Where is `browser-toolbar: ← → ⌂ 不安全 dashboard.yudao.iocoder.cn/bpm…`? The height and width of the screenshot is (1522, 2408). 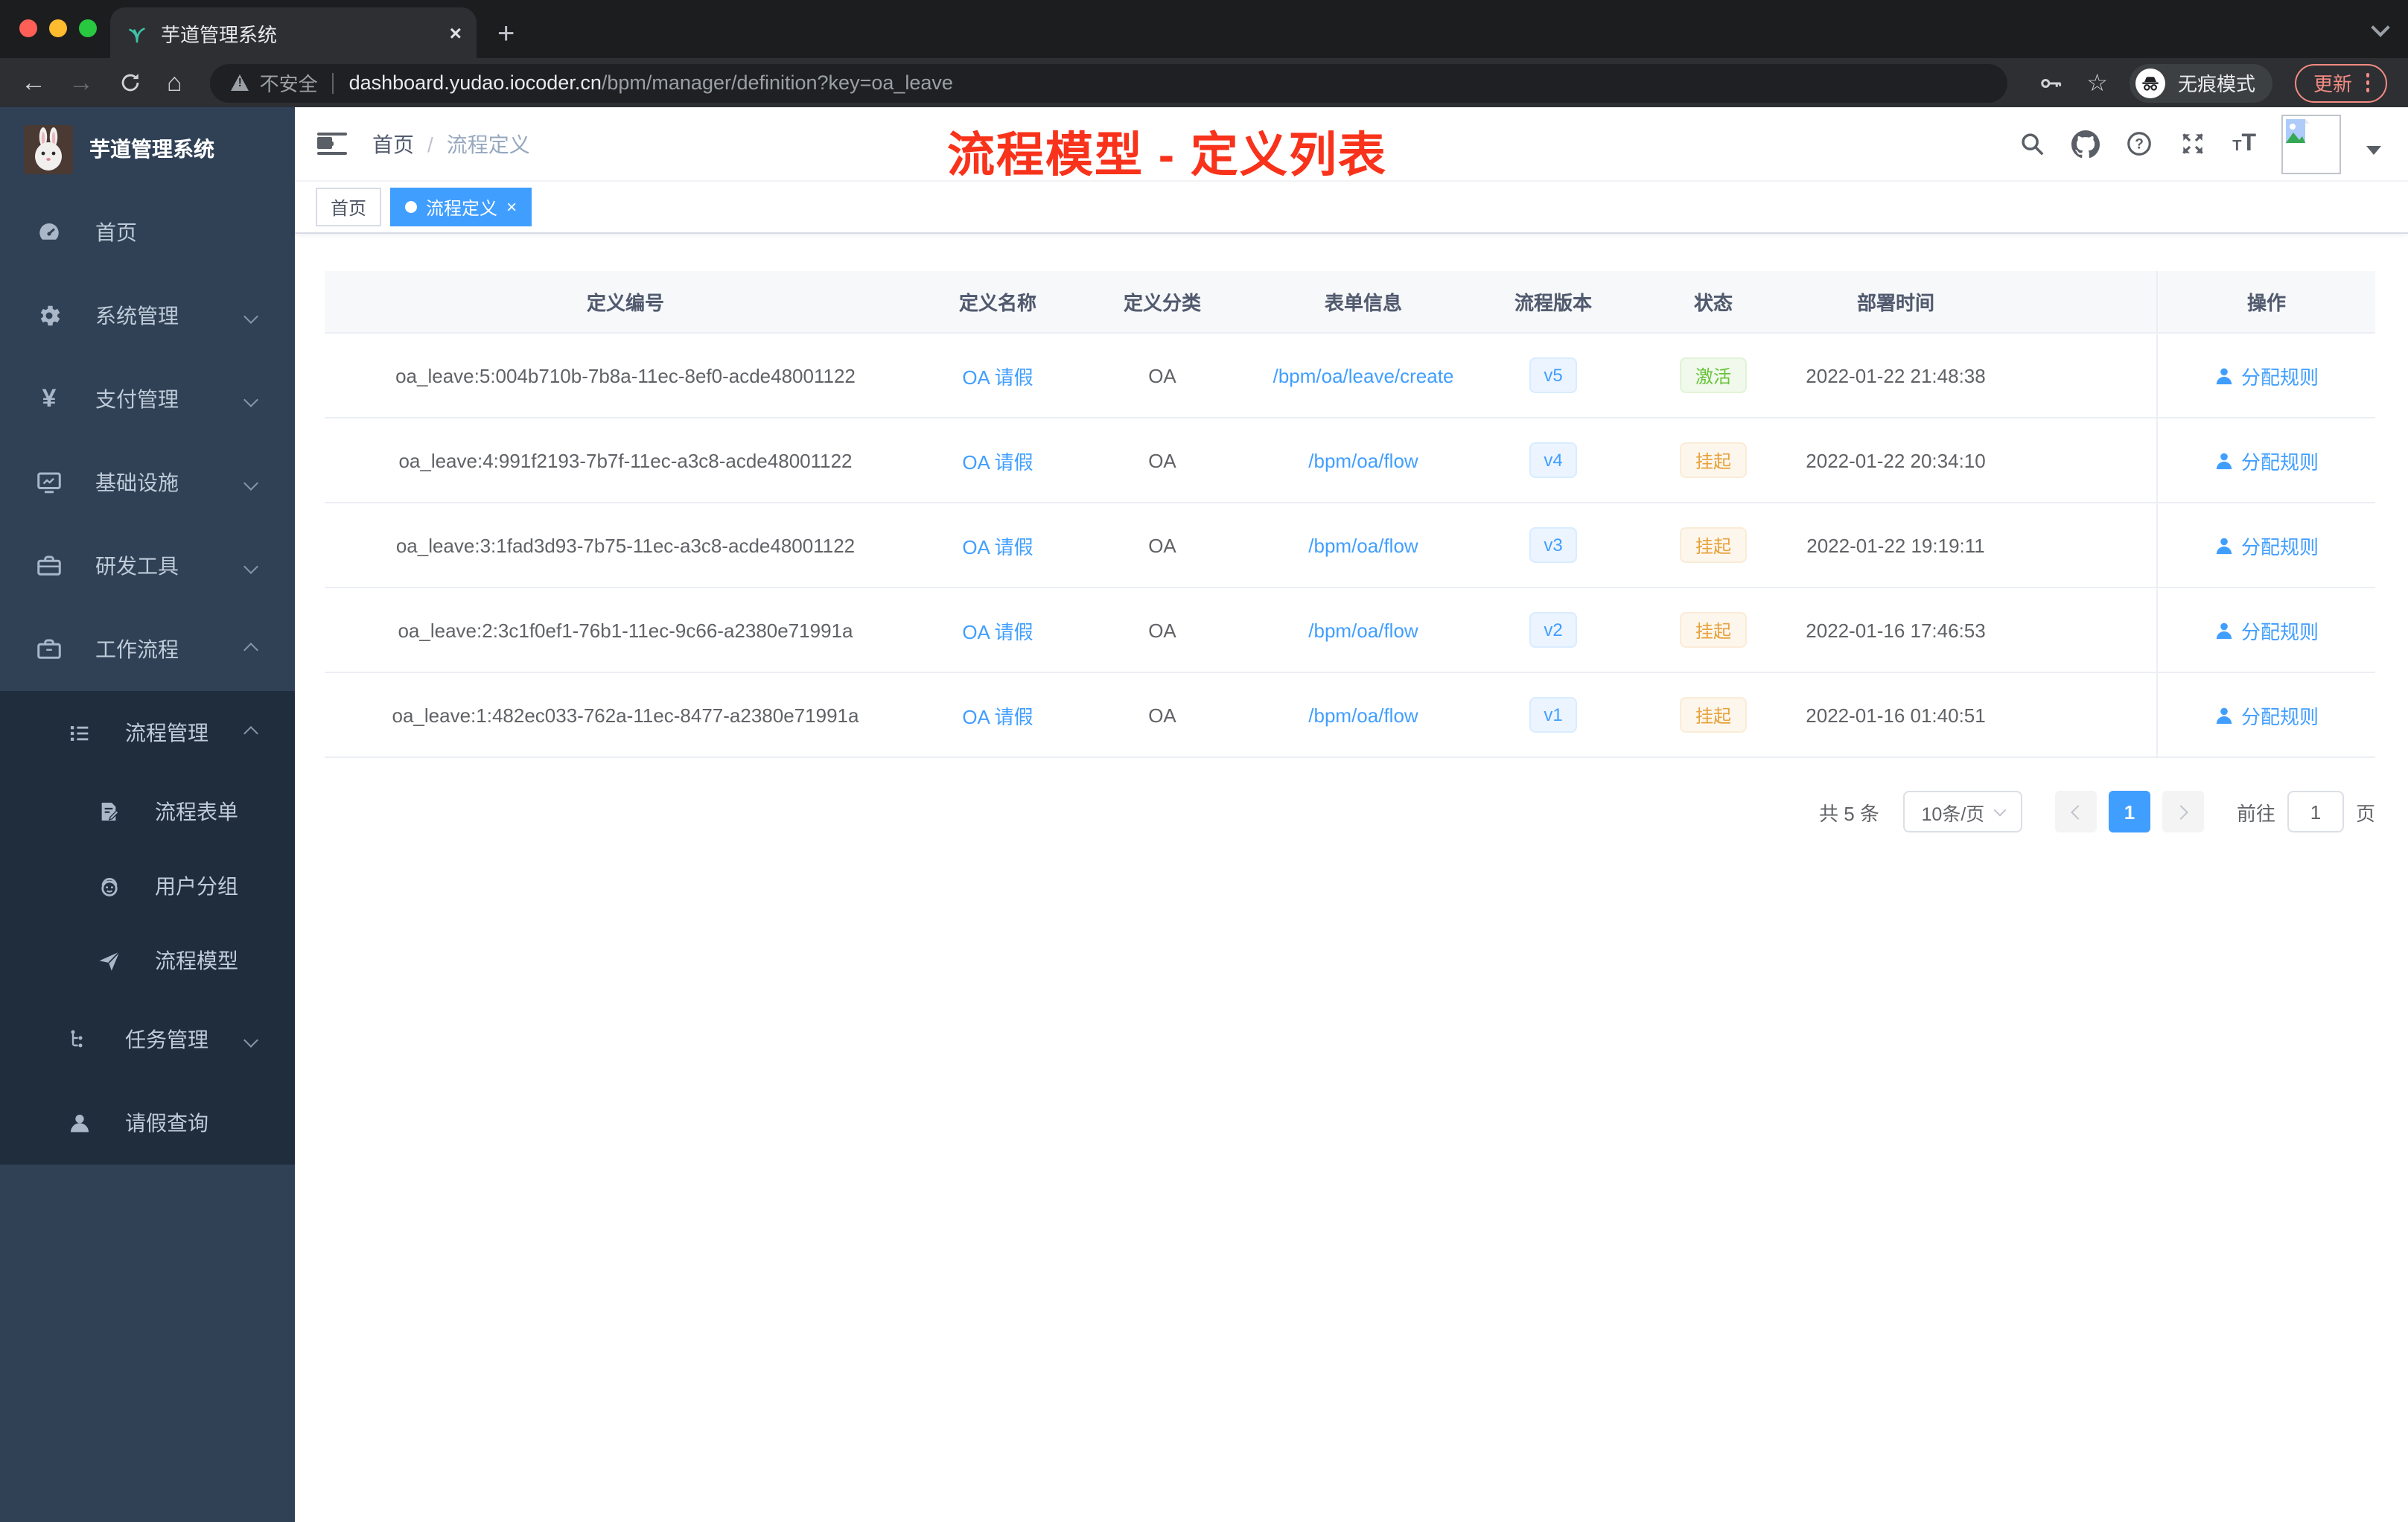 browser-toolbar: ← → ⌂ 不安全 dashboard.yudao.iocoder.cn/bpm… is located at coordinates (1204, 82).